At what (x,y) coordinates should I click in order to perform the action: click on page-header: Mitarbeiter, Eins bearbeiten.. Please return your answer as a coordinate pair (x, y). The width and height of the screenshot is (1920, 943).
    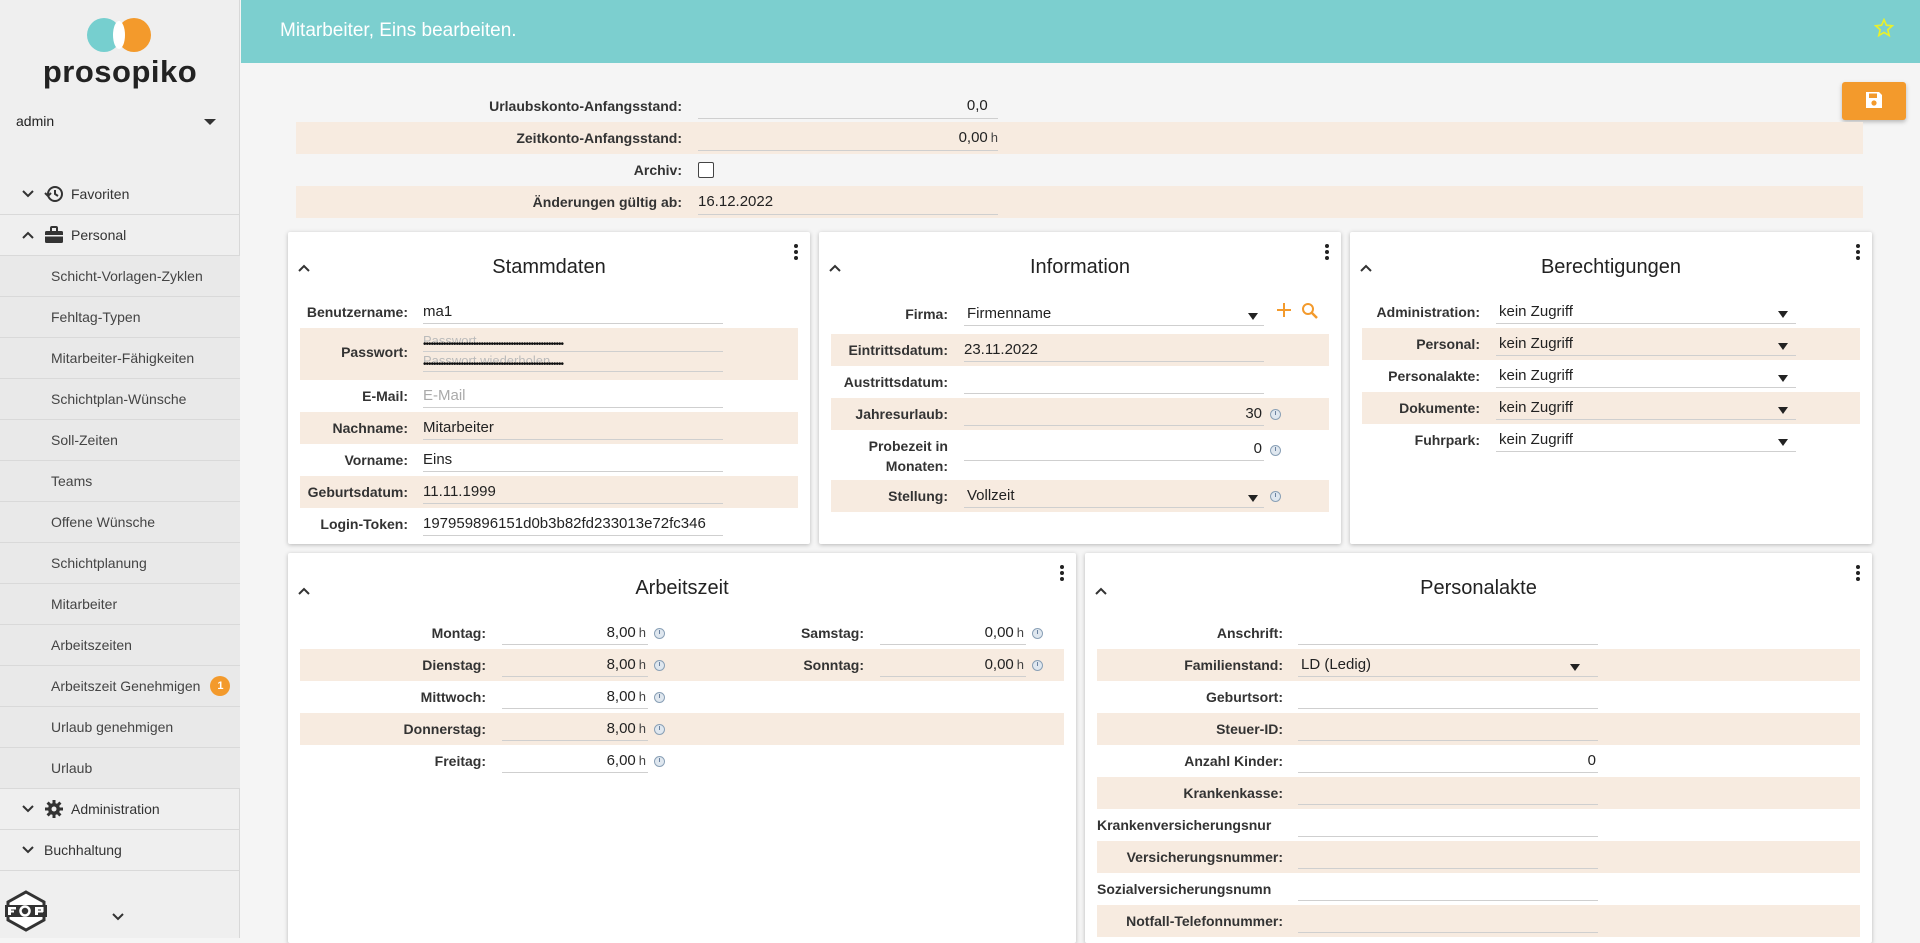
    Looking at the image, I should click on (1080, 31).